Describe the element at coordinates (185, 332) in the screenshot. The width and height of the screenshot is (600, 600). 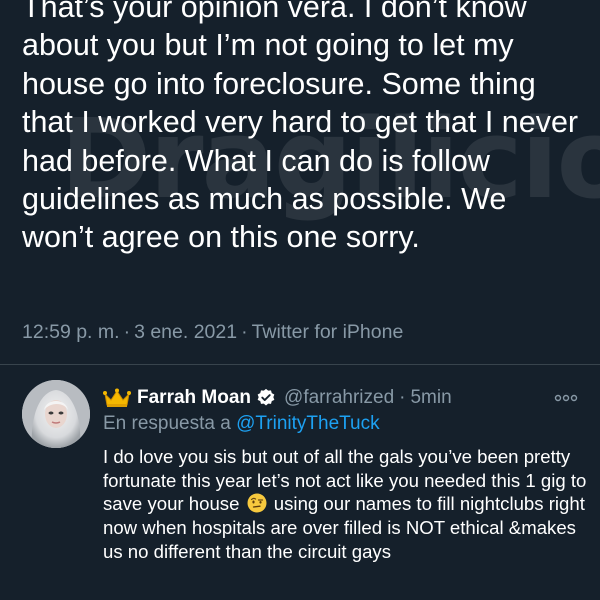
I see `tweet-date: 3 ene. 2021` at that location.